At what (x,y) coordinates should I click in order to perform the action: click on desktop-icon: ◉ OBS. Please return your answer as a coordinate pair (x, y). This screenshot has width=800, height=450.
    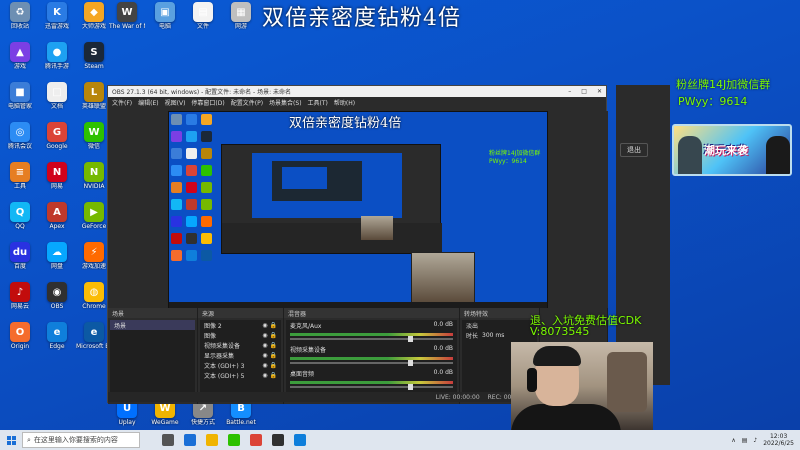
    Looking at the image, I should click on (57, 302).